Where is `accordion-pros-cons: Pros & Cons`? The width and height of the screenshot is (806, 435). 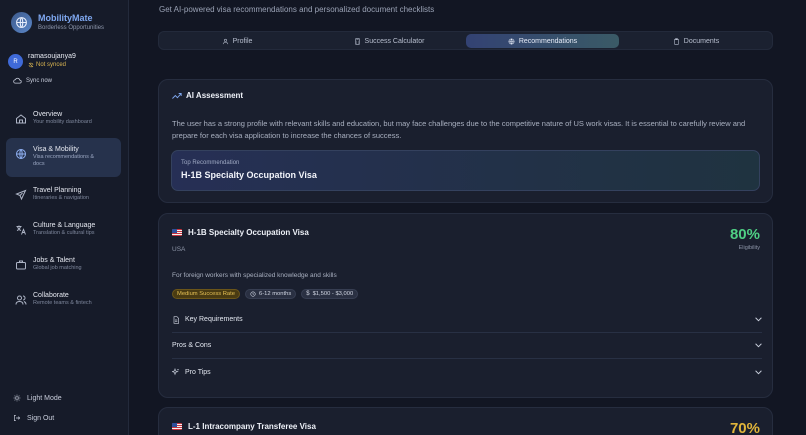
accordion-pros-cons: Pros & Cons is located at coordinates (467, 346).